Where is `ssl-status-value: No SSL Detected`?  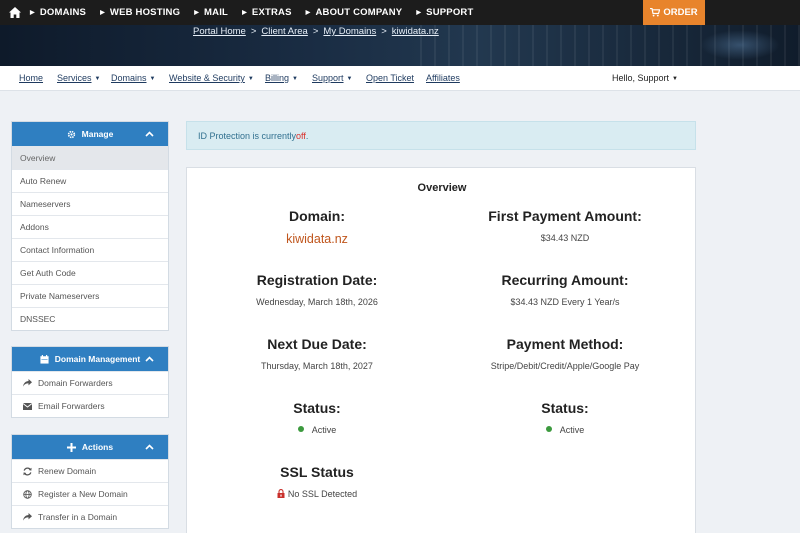 ssl-status-value: No SSL Detected is located at coordinates (322, 494).